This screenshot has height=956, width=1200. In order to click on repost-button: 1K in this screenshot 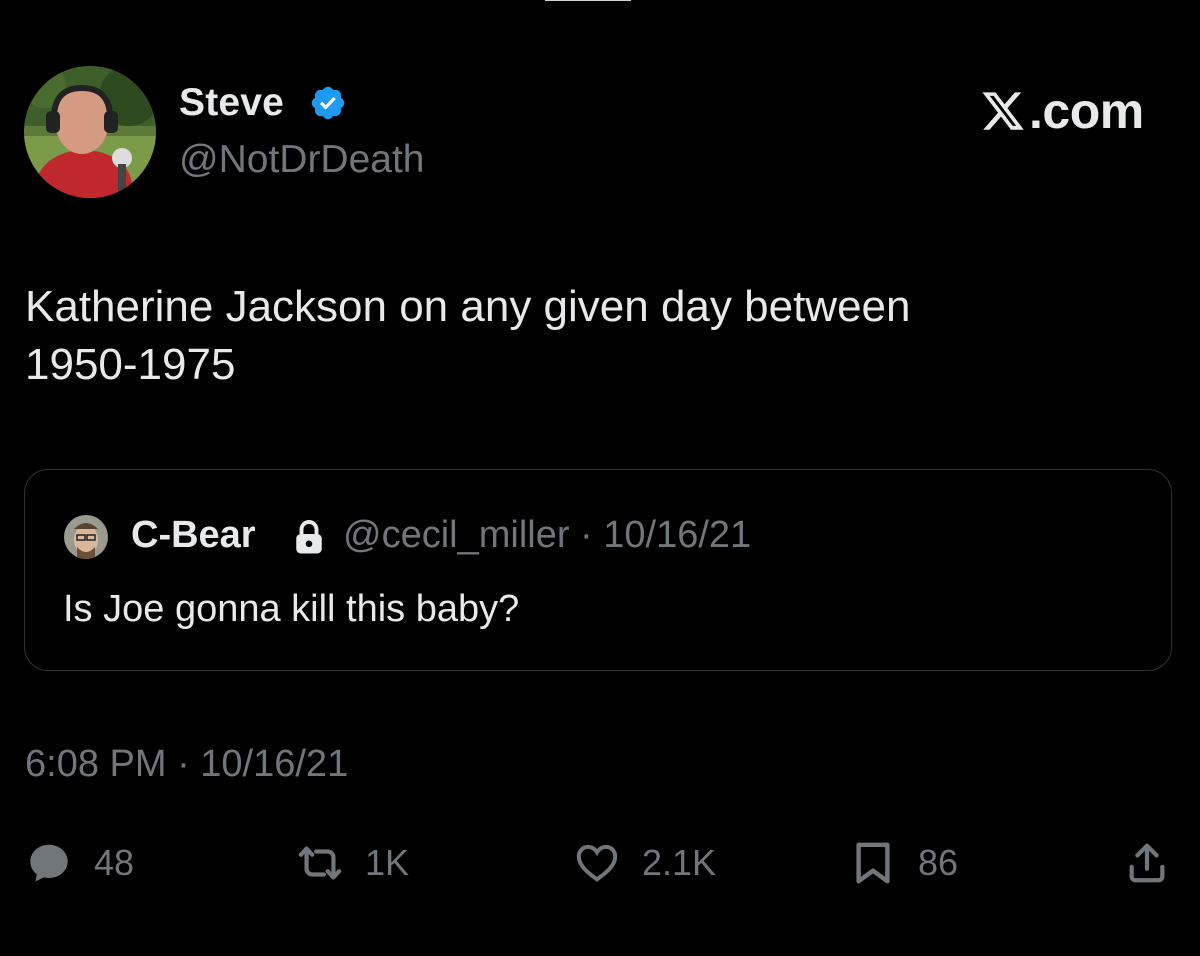, I will do `click(353, 863)`.